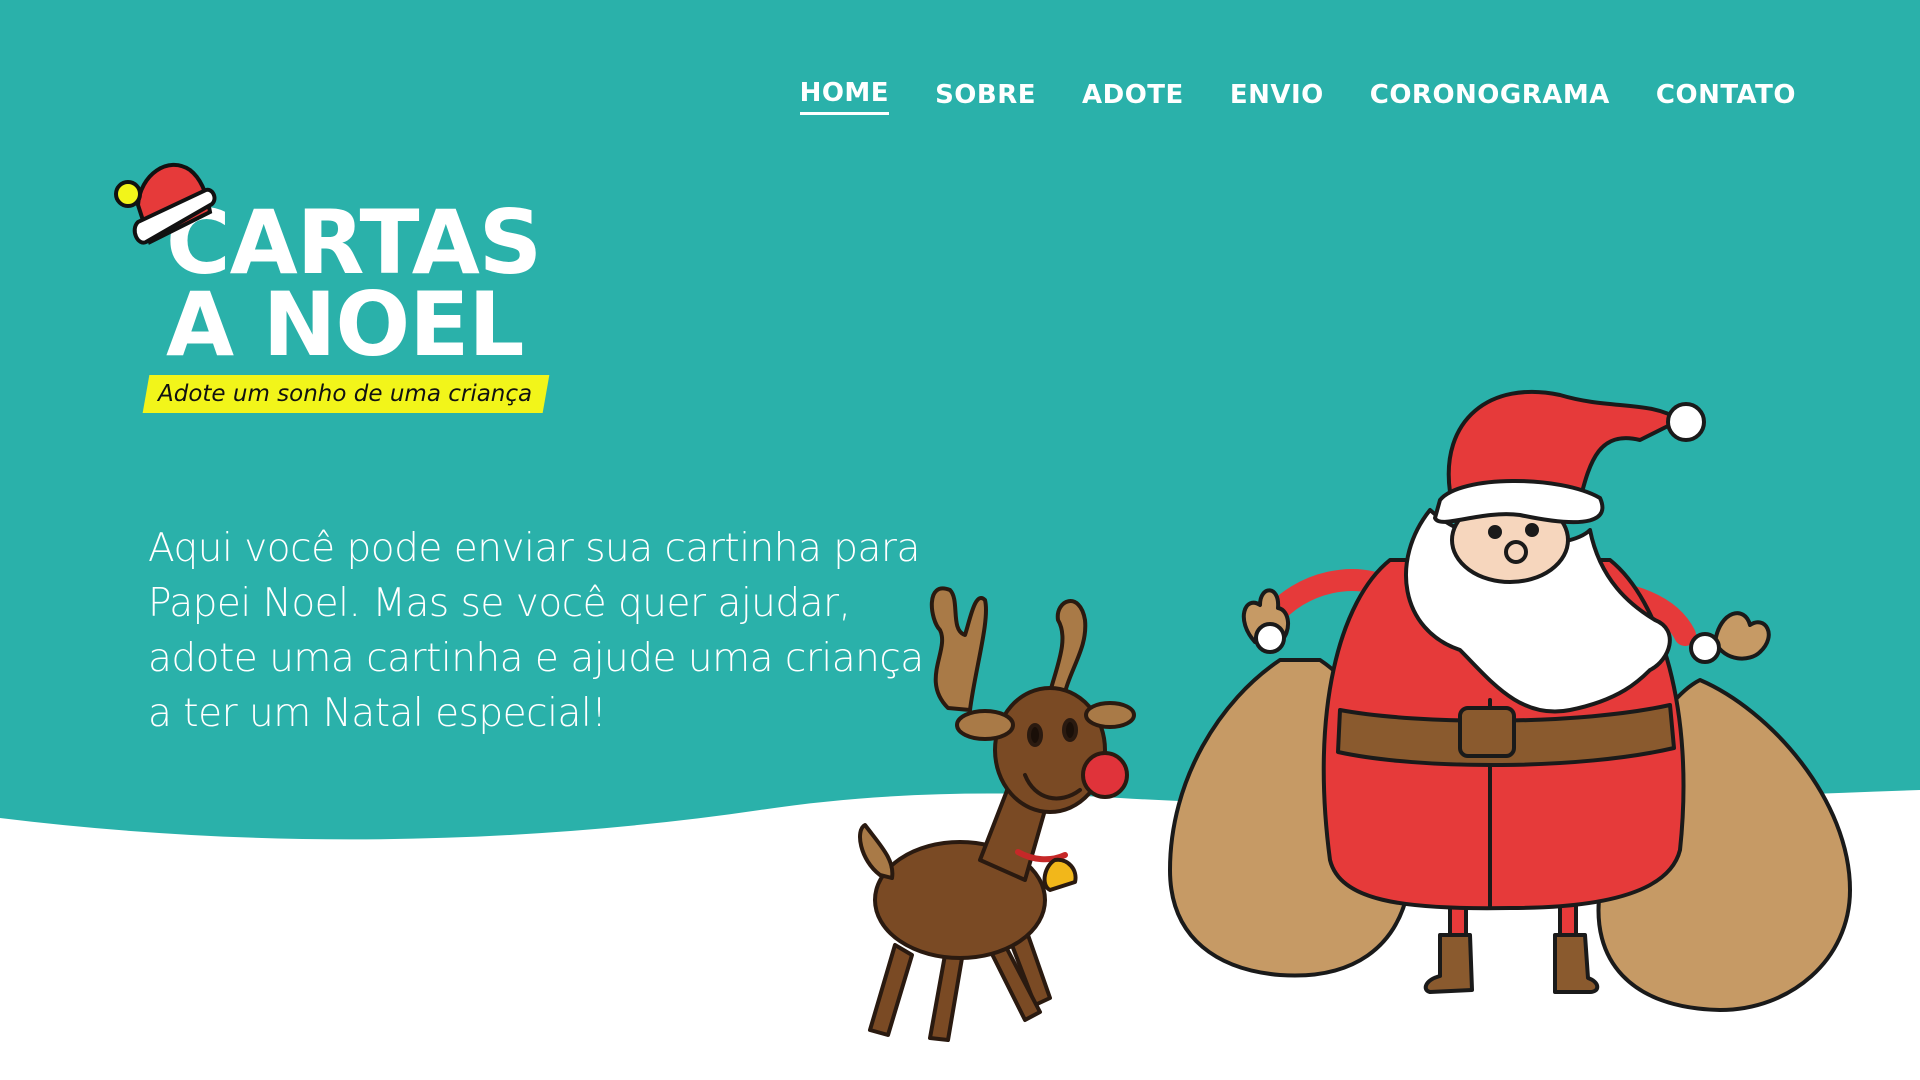 Image resolution: width=1920 pixels, height=1080 pixels. Describe the element at coordinates (985, 97) in the screenshot. I see `nav-sobre: SOBRE` at that location.